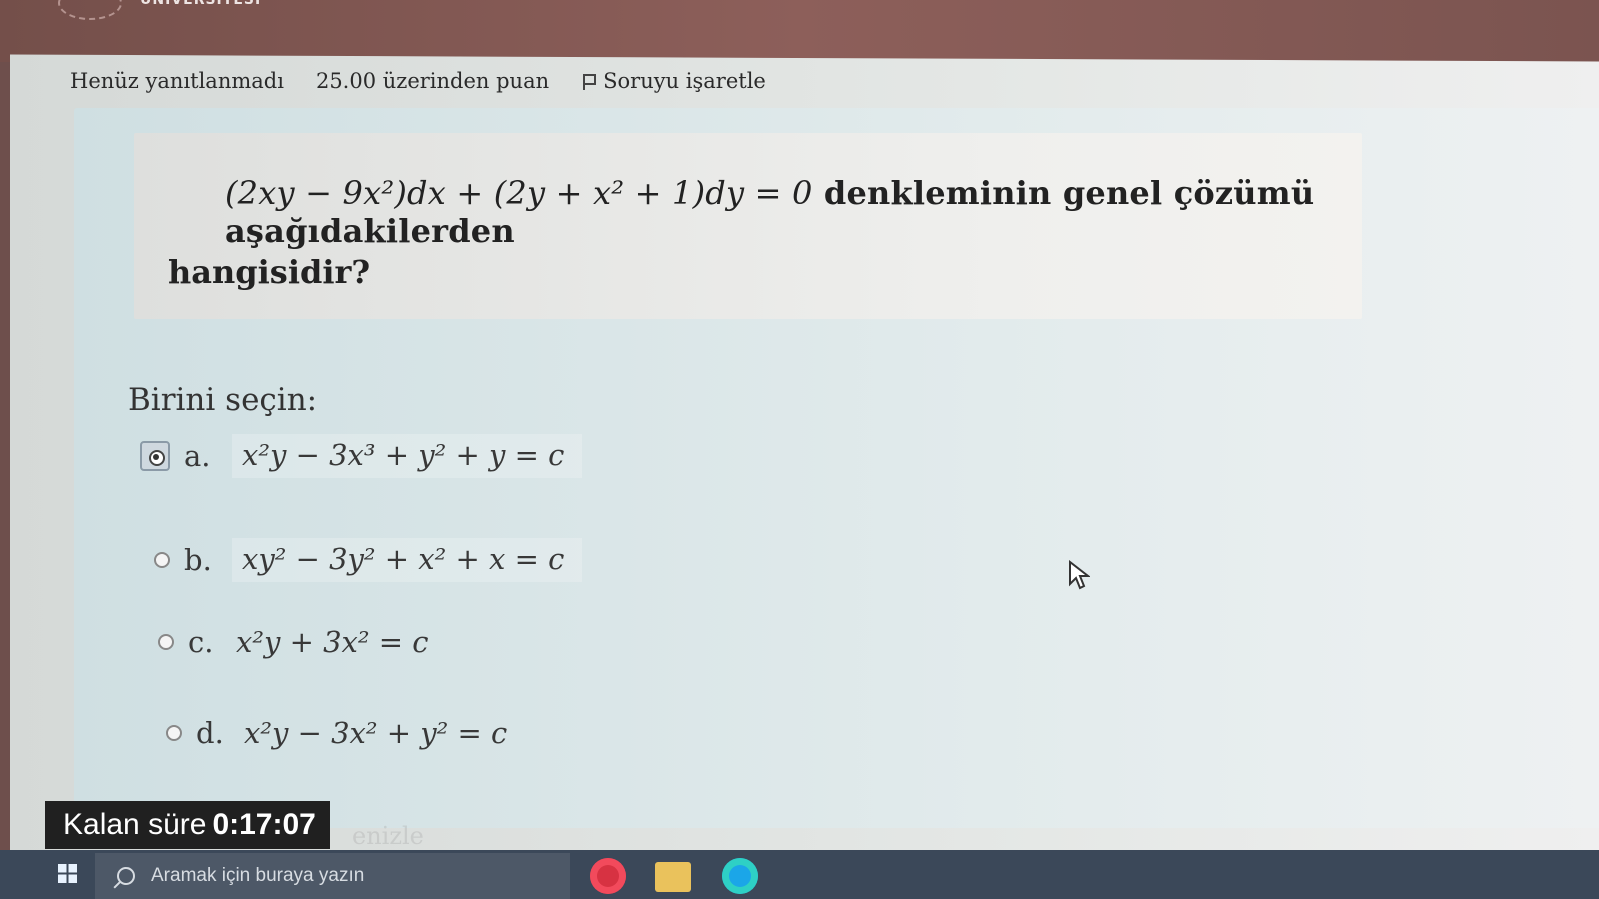 Image resolution: width=1599 pixels, height=899 pixels. I want to click on taskbar-search-input: Aramak için buraya yazın, so click(332, 876).